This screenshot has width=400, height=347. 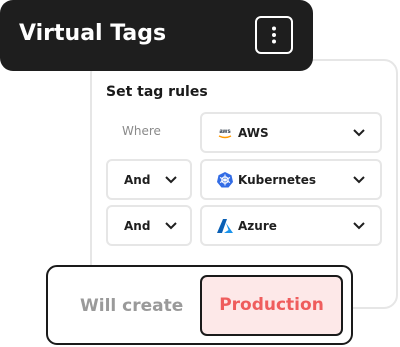 I want to click on more-options-button, so click(x=274, y=35).